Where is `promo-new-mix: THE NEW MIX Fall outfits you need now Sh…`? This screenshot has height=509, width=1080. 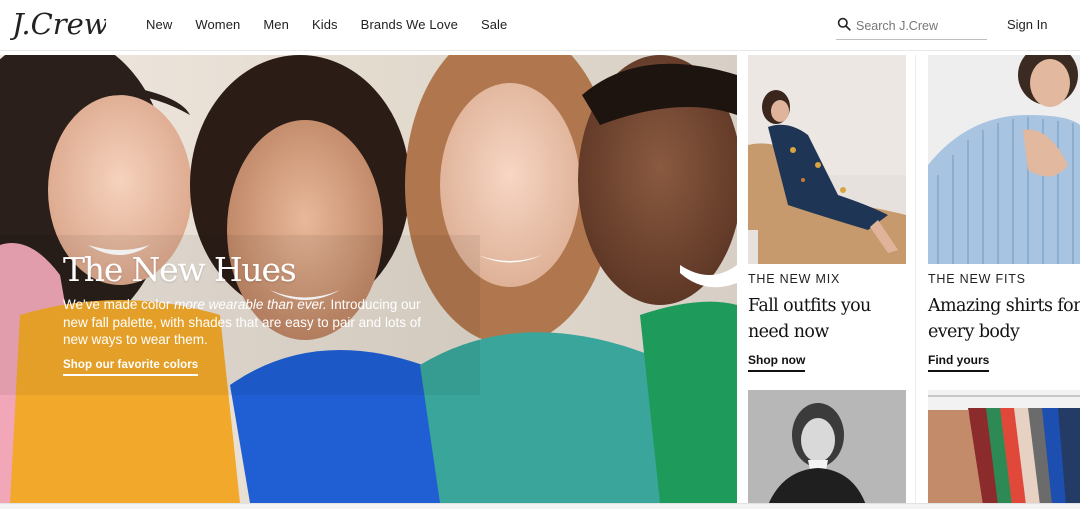 promo-new-mix: THE NEW MIX Fall outfits you need now Sh… is located at coordinates (827, 280).